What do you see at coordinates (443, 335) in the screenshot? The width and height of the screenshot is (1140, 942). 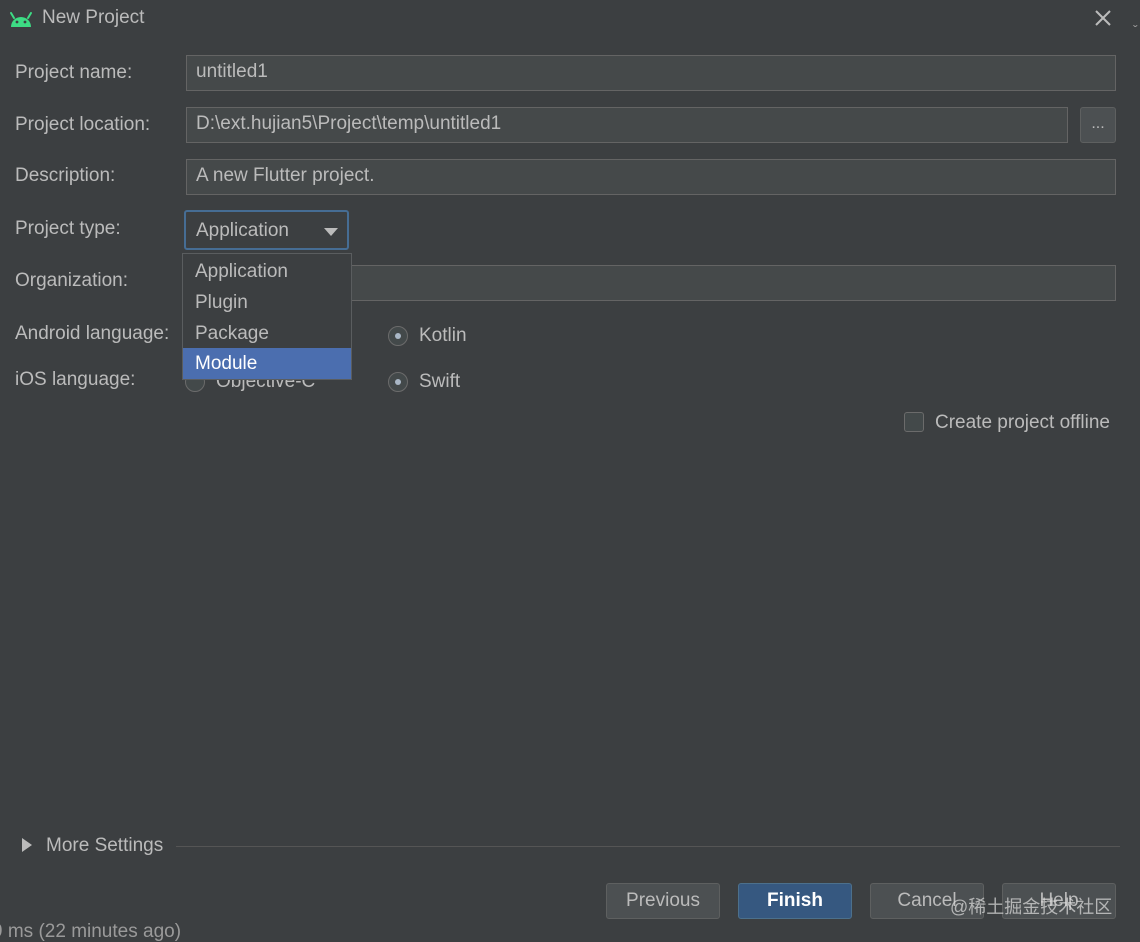 I see `kotlin-radio-label: Kotlin` at bounding box center [443, 335].